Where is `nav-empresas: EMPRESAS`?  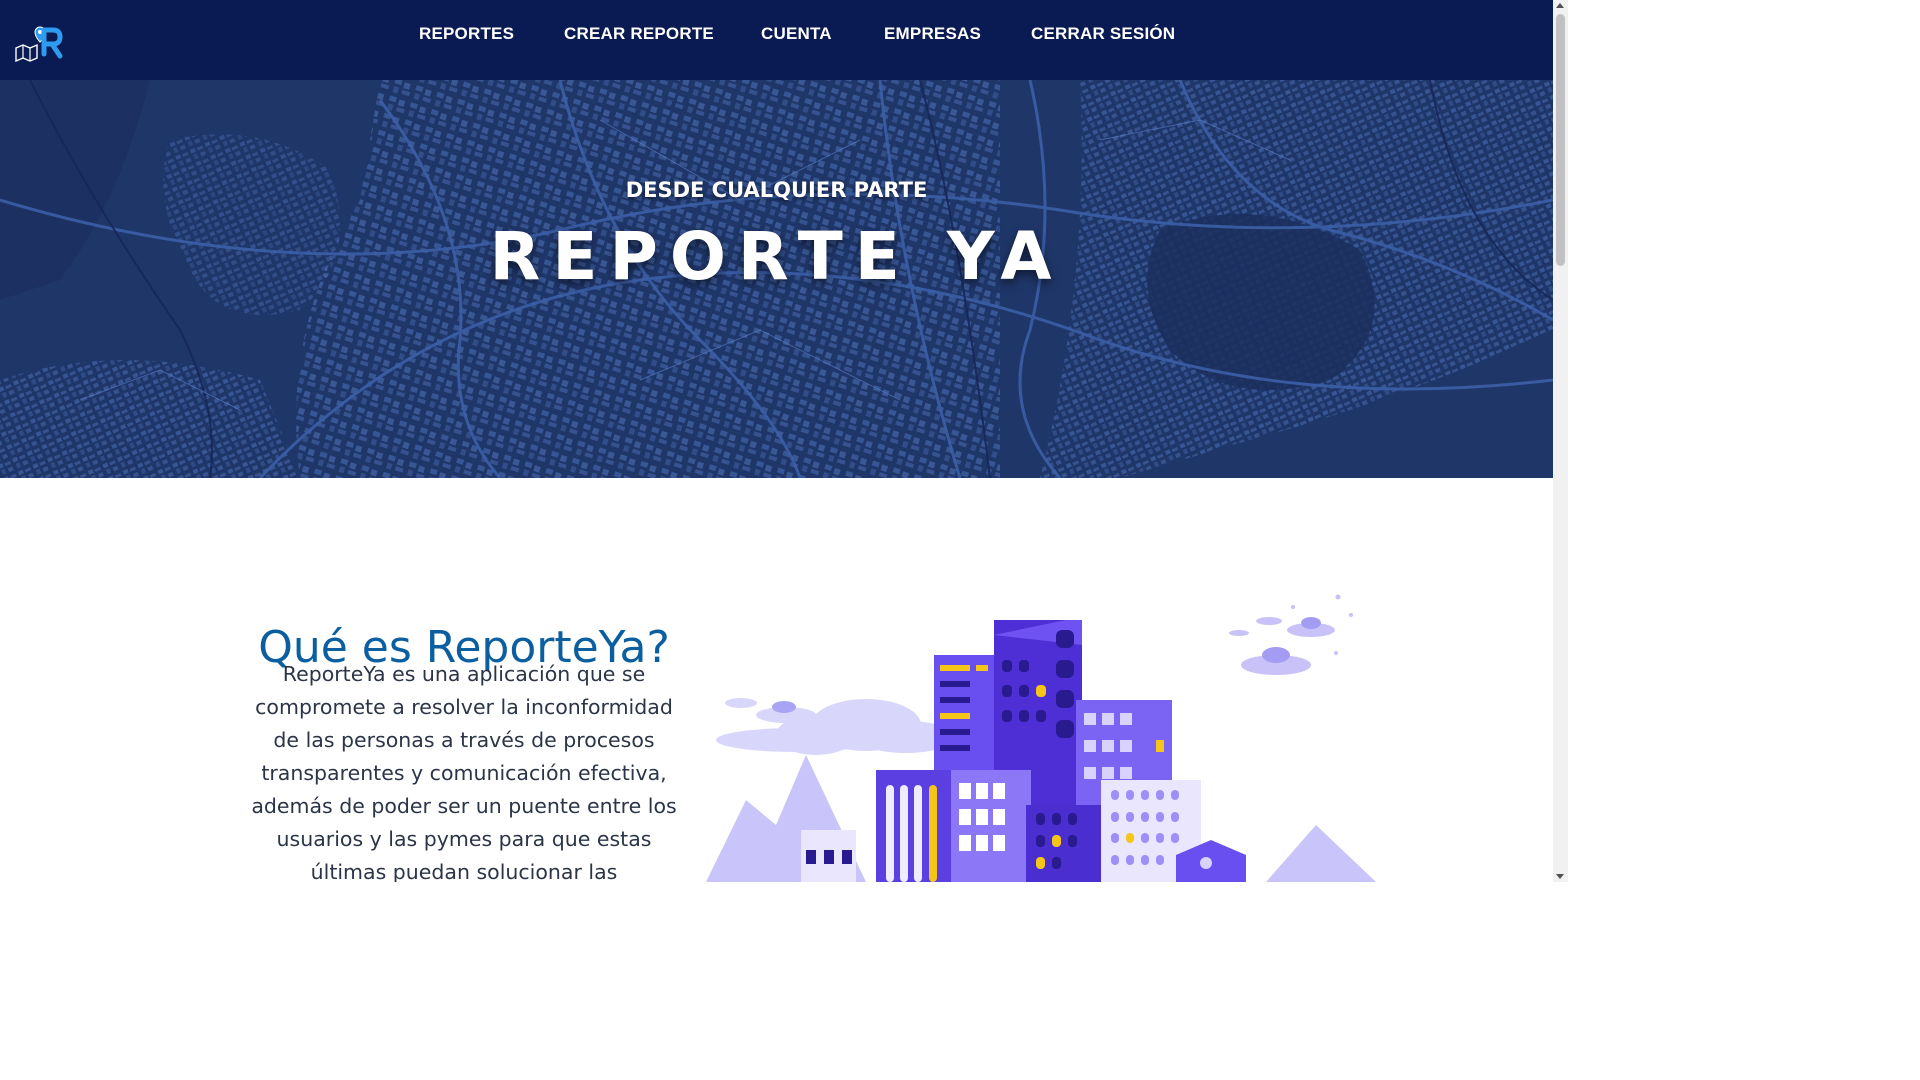 nav-empresas: EMPRESAS is located at coordinates (932, 34).